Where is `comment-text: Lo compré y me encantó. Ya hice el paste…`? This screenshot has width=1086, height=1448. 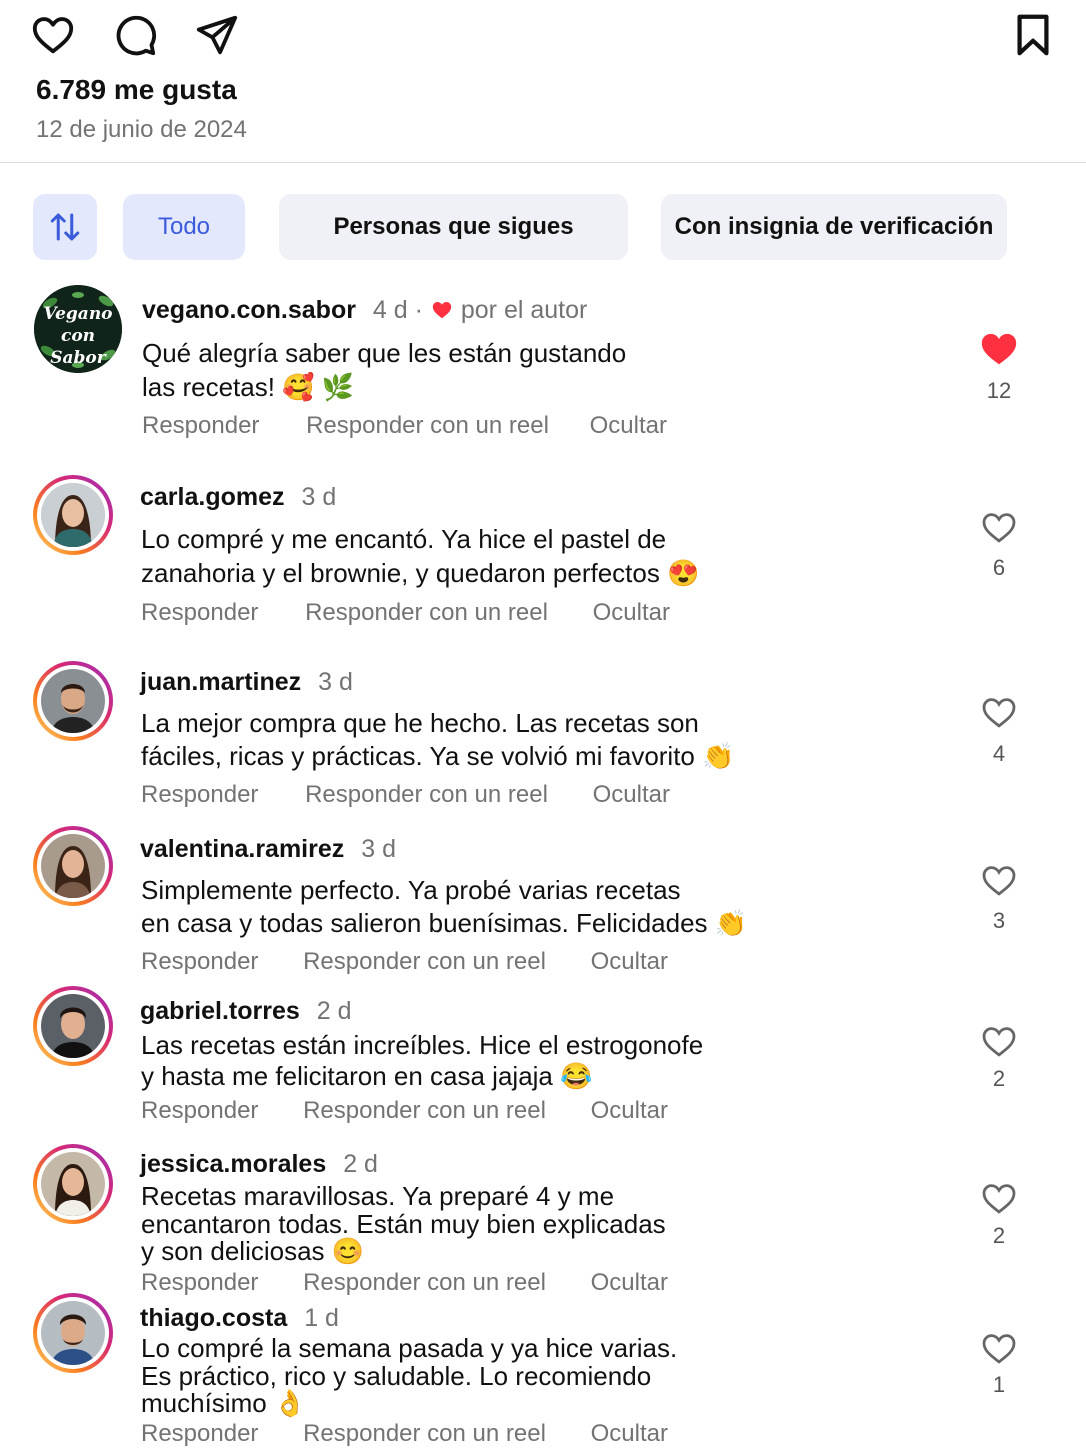
comment-text: Lo compré y me encantó. Ya hice el paste… is located at coordinates (420, 556).